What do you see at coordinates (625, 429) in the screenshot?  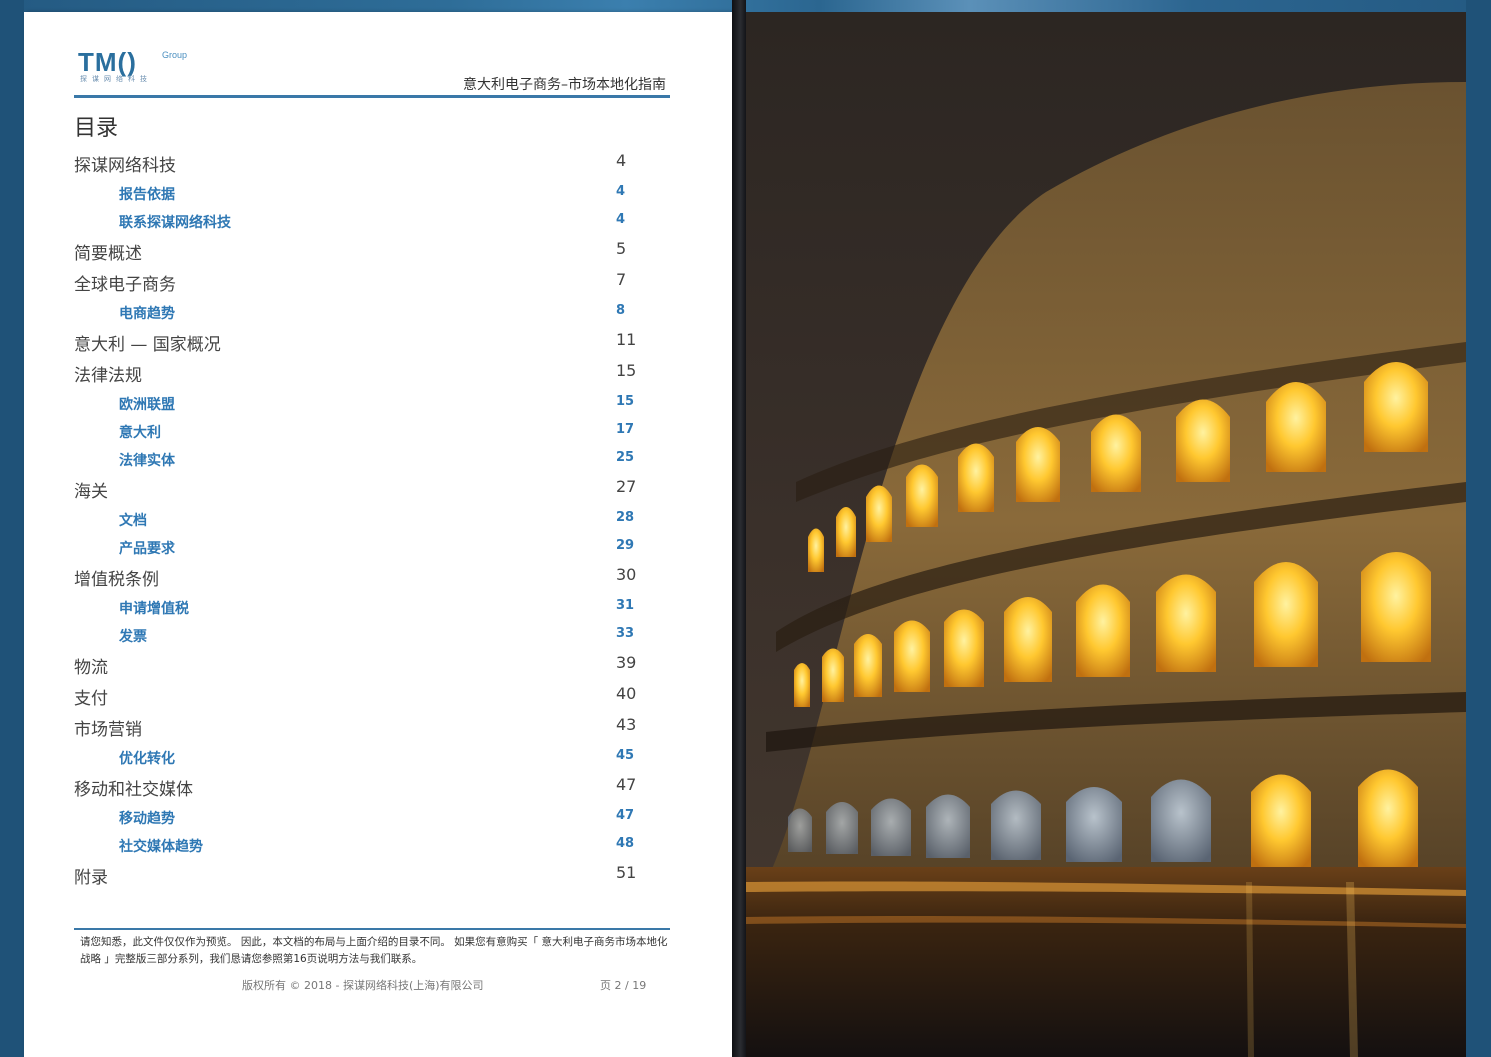 I see `toc-entry-page: 17` at bounding box center [625, 429].